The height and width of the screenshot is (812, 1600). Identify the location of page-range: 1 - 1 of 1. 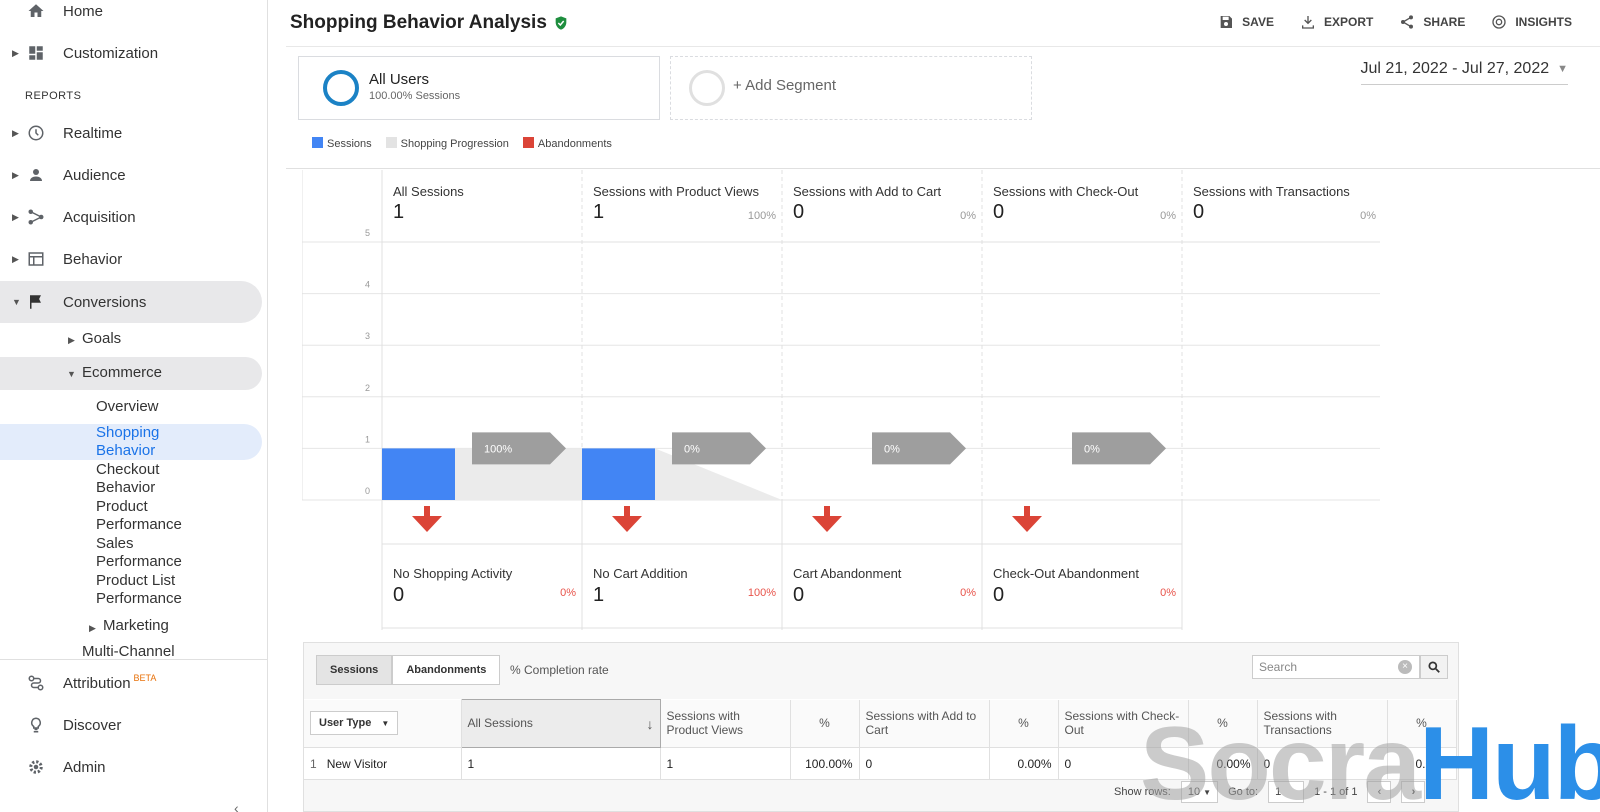
(1336, 792).